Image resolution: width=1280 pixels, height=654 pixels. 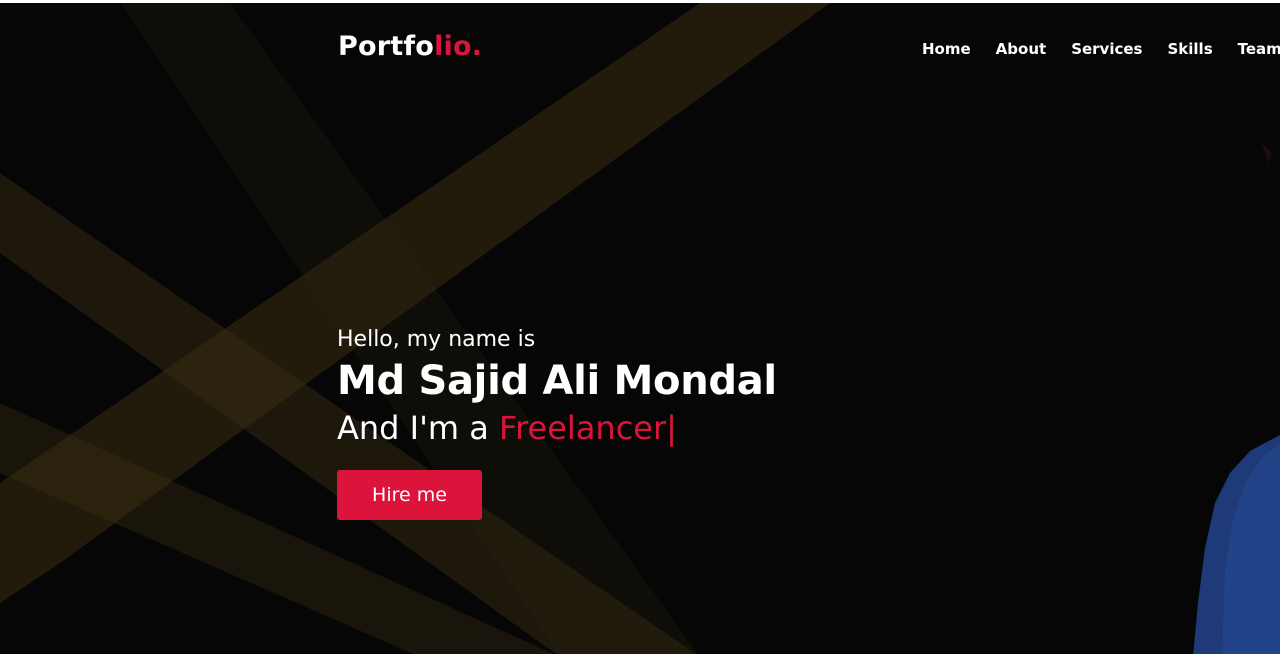 I want to click on nav-link-about: About, so click(x=1021, y=49).